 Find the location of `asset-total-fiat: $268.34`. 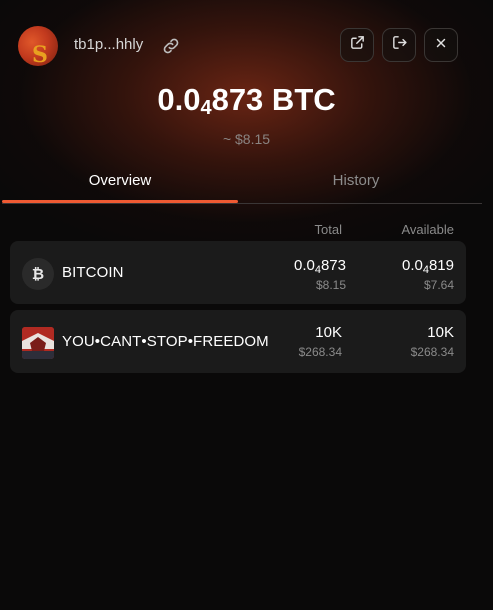

asset-total-fiat: $268.34 is located at coordinates (320, 352).